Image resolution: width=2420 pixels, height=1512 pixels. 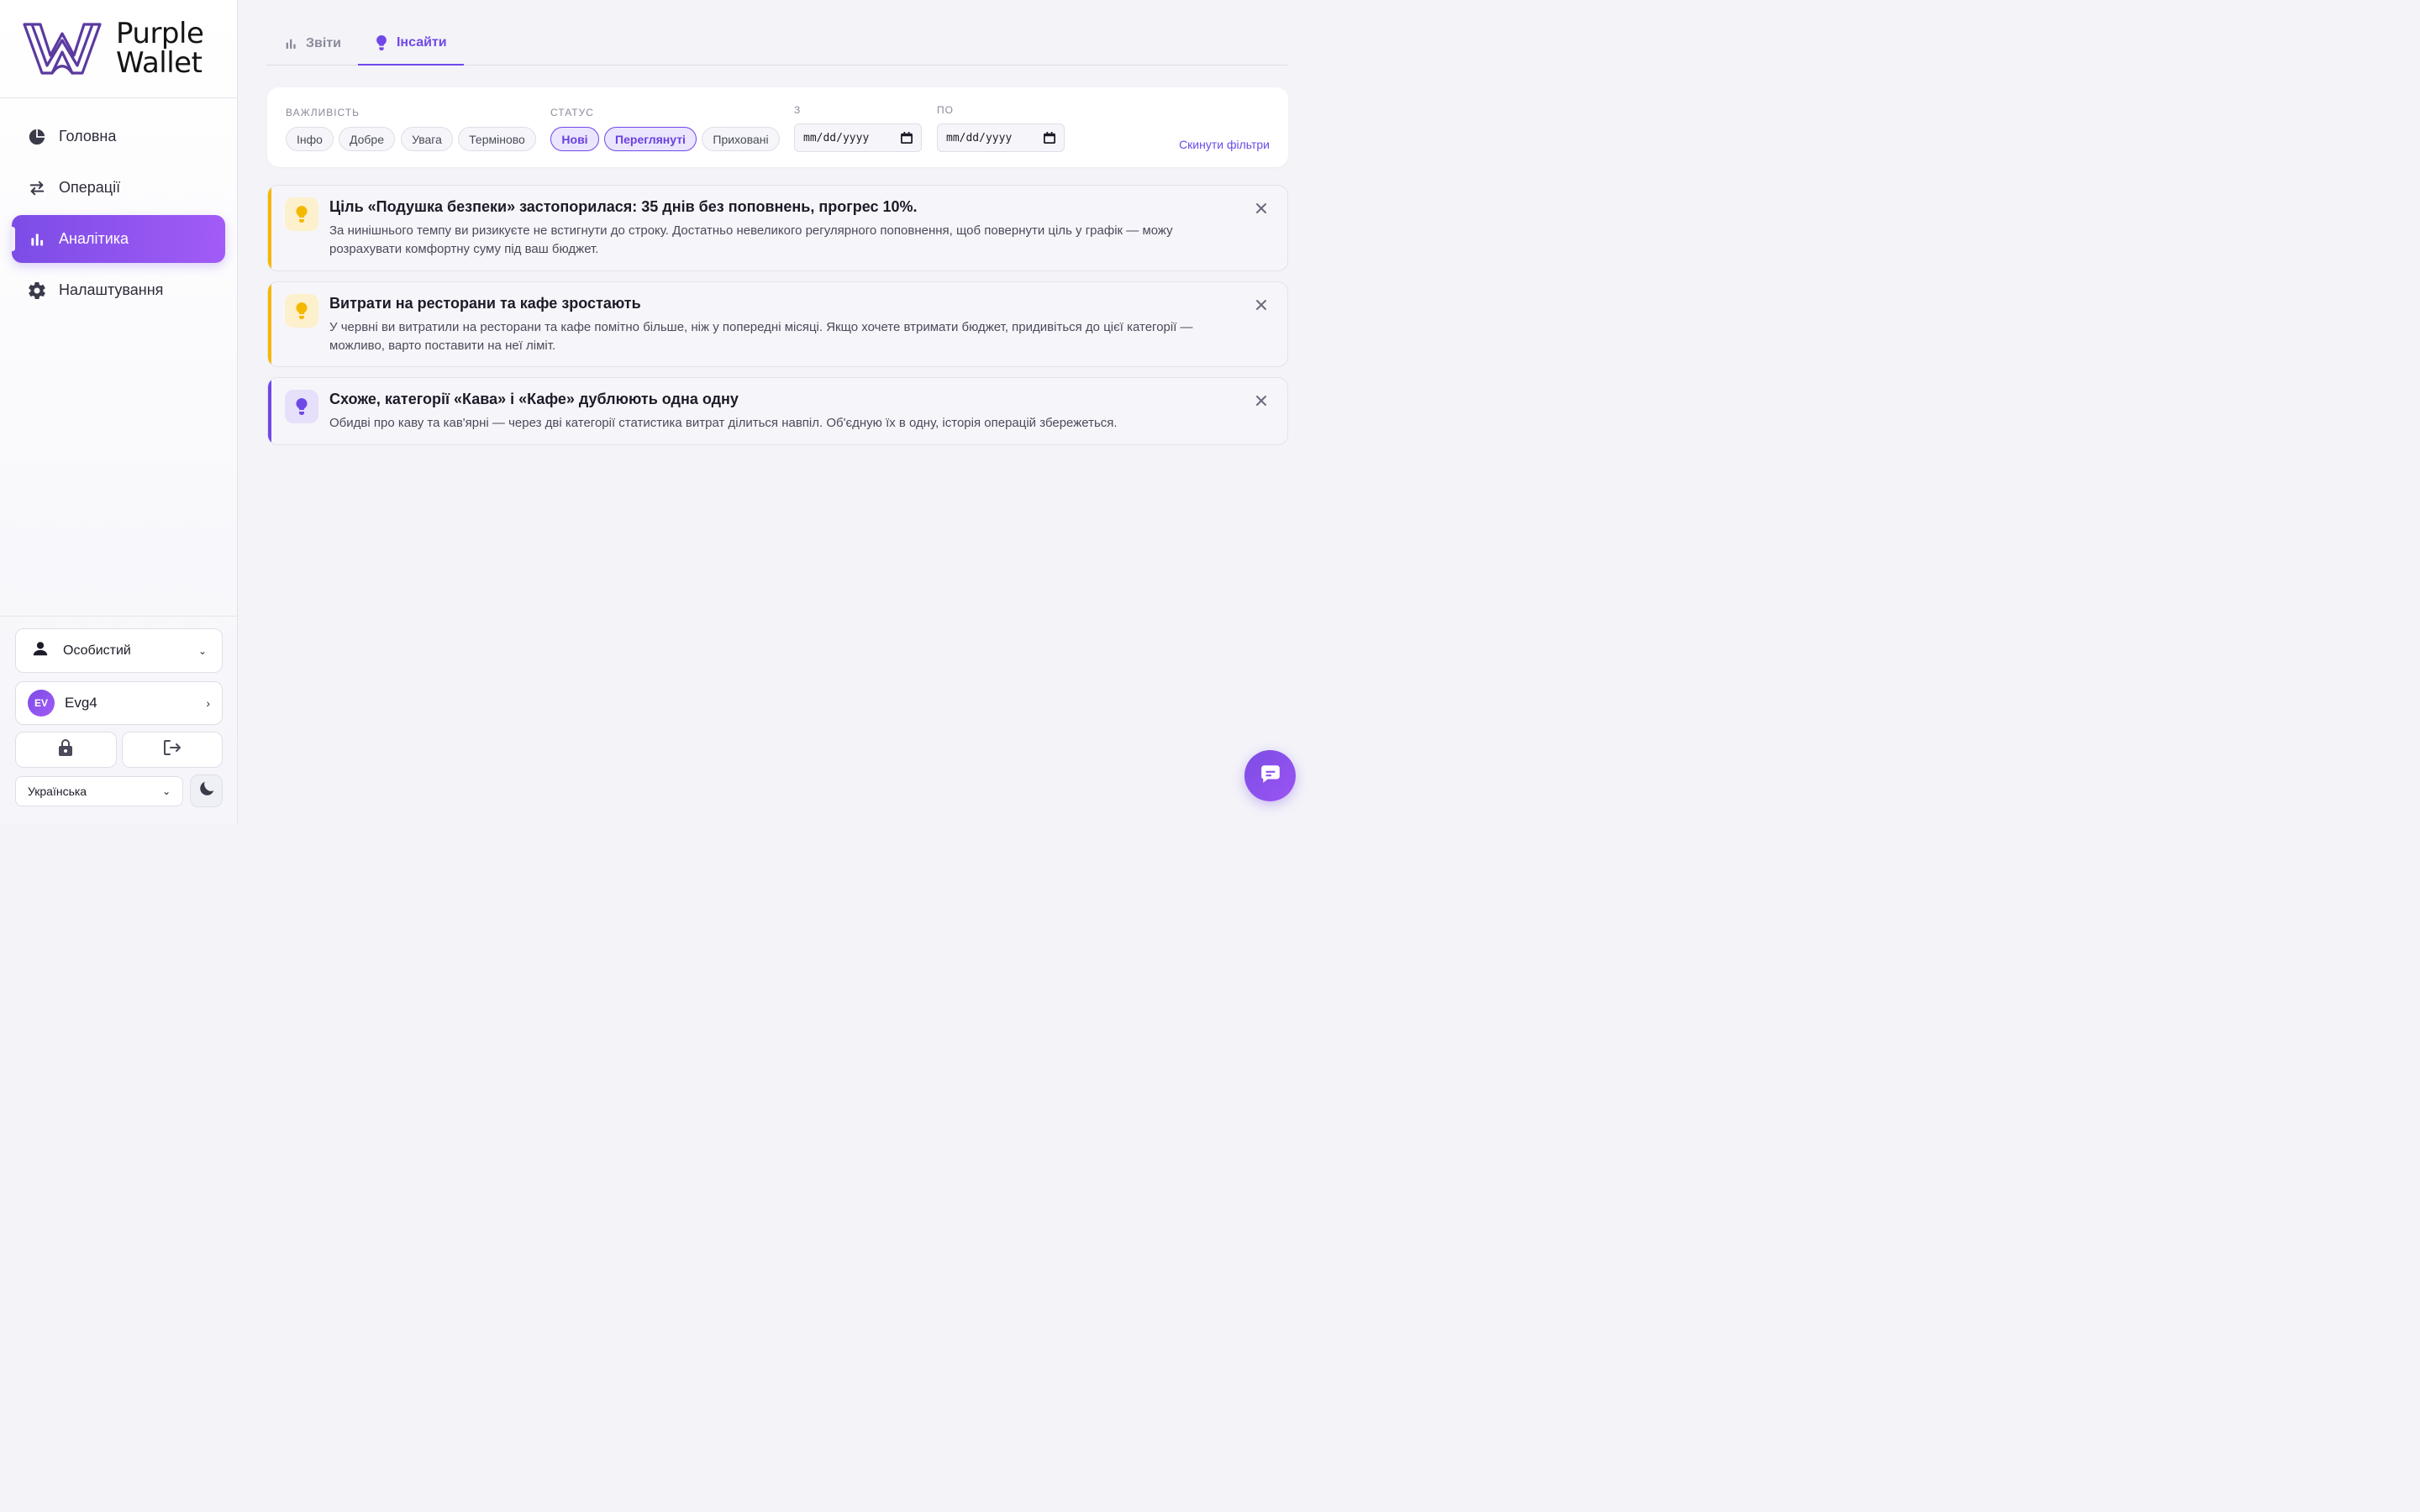 I want to click on tab-bar: Звіти Інсайти, so click(x=777, y=44).